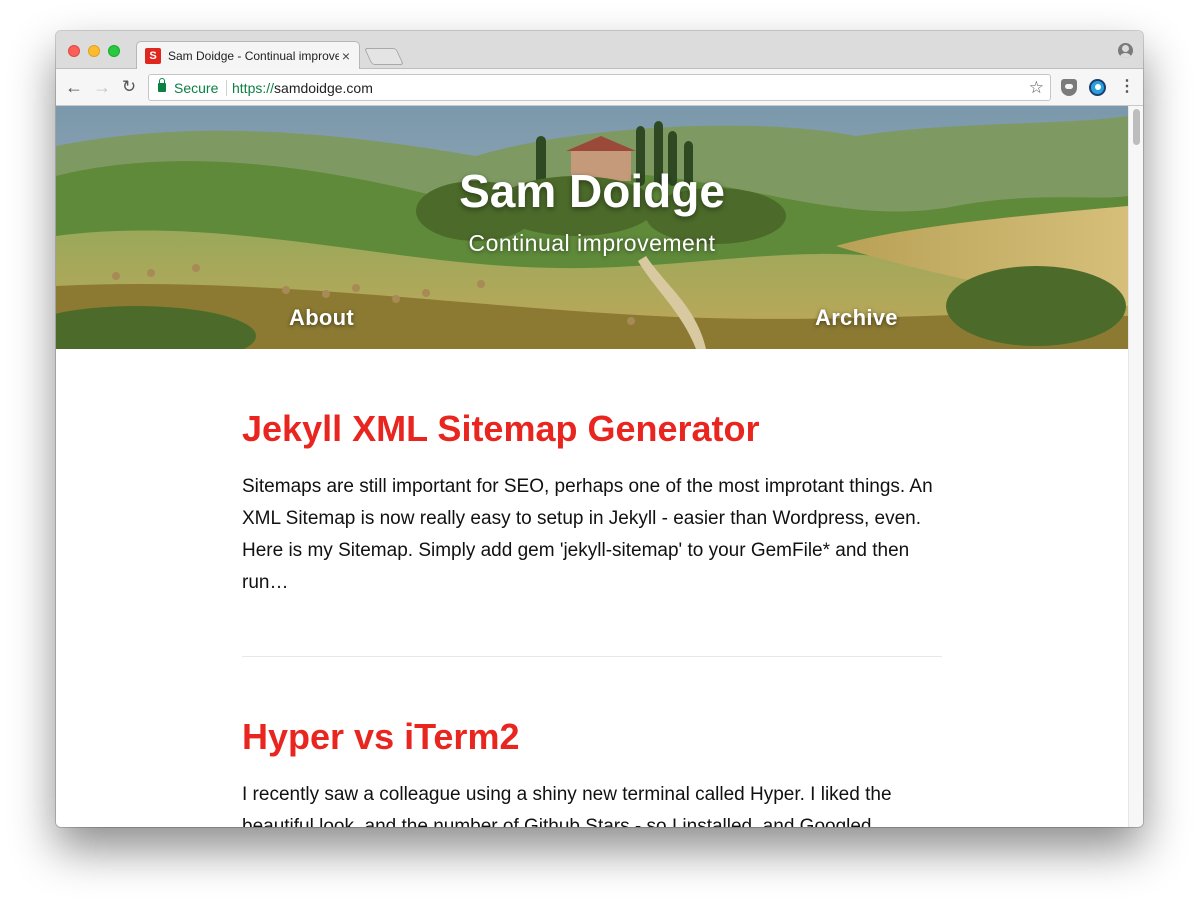 The height and width of the screenshot is (908, 1199). What do you see at coordinates (1135, 466) in the screenshot?
I see `vertical-scrollbar` at bounding box center [1135, 466].